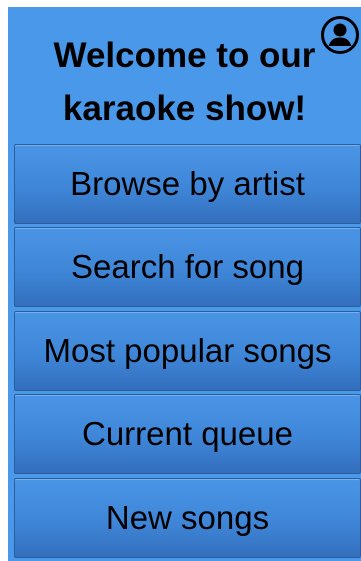 The image size is (361, 561). Describe the element at coordinates (187, 184) in the screenshot. I see `browse-by-artist-button: Browse by artist` at that location.